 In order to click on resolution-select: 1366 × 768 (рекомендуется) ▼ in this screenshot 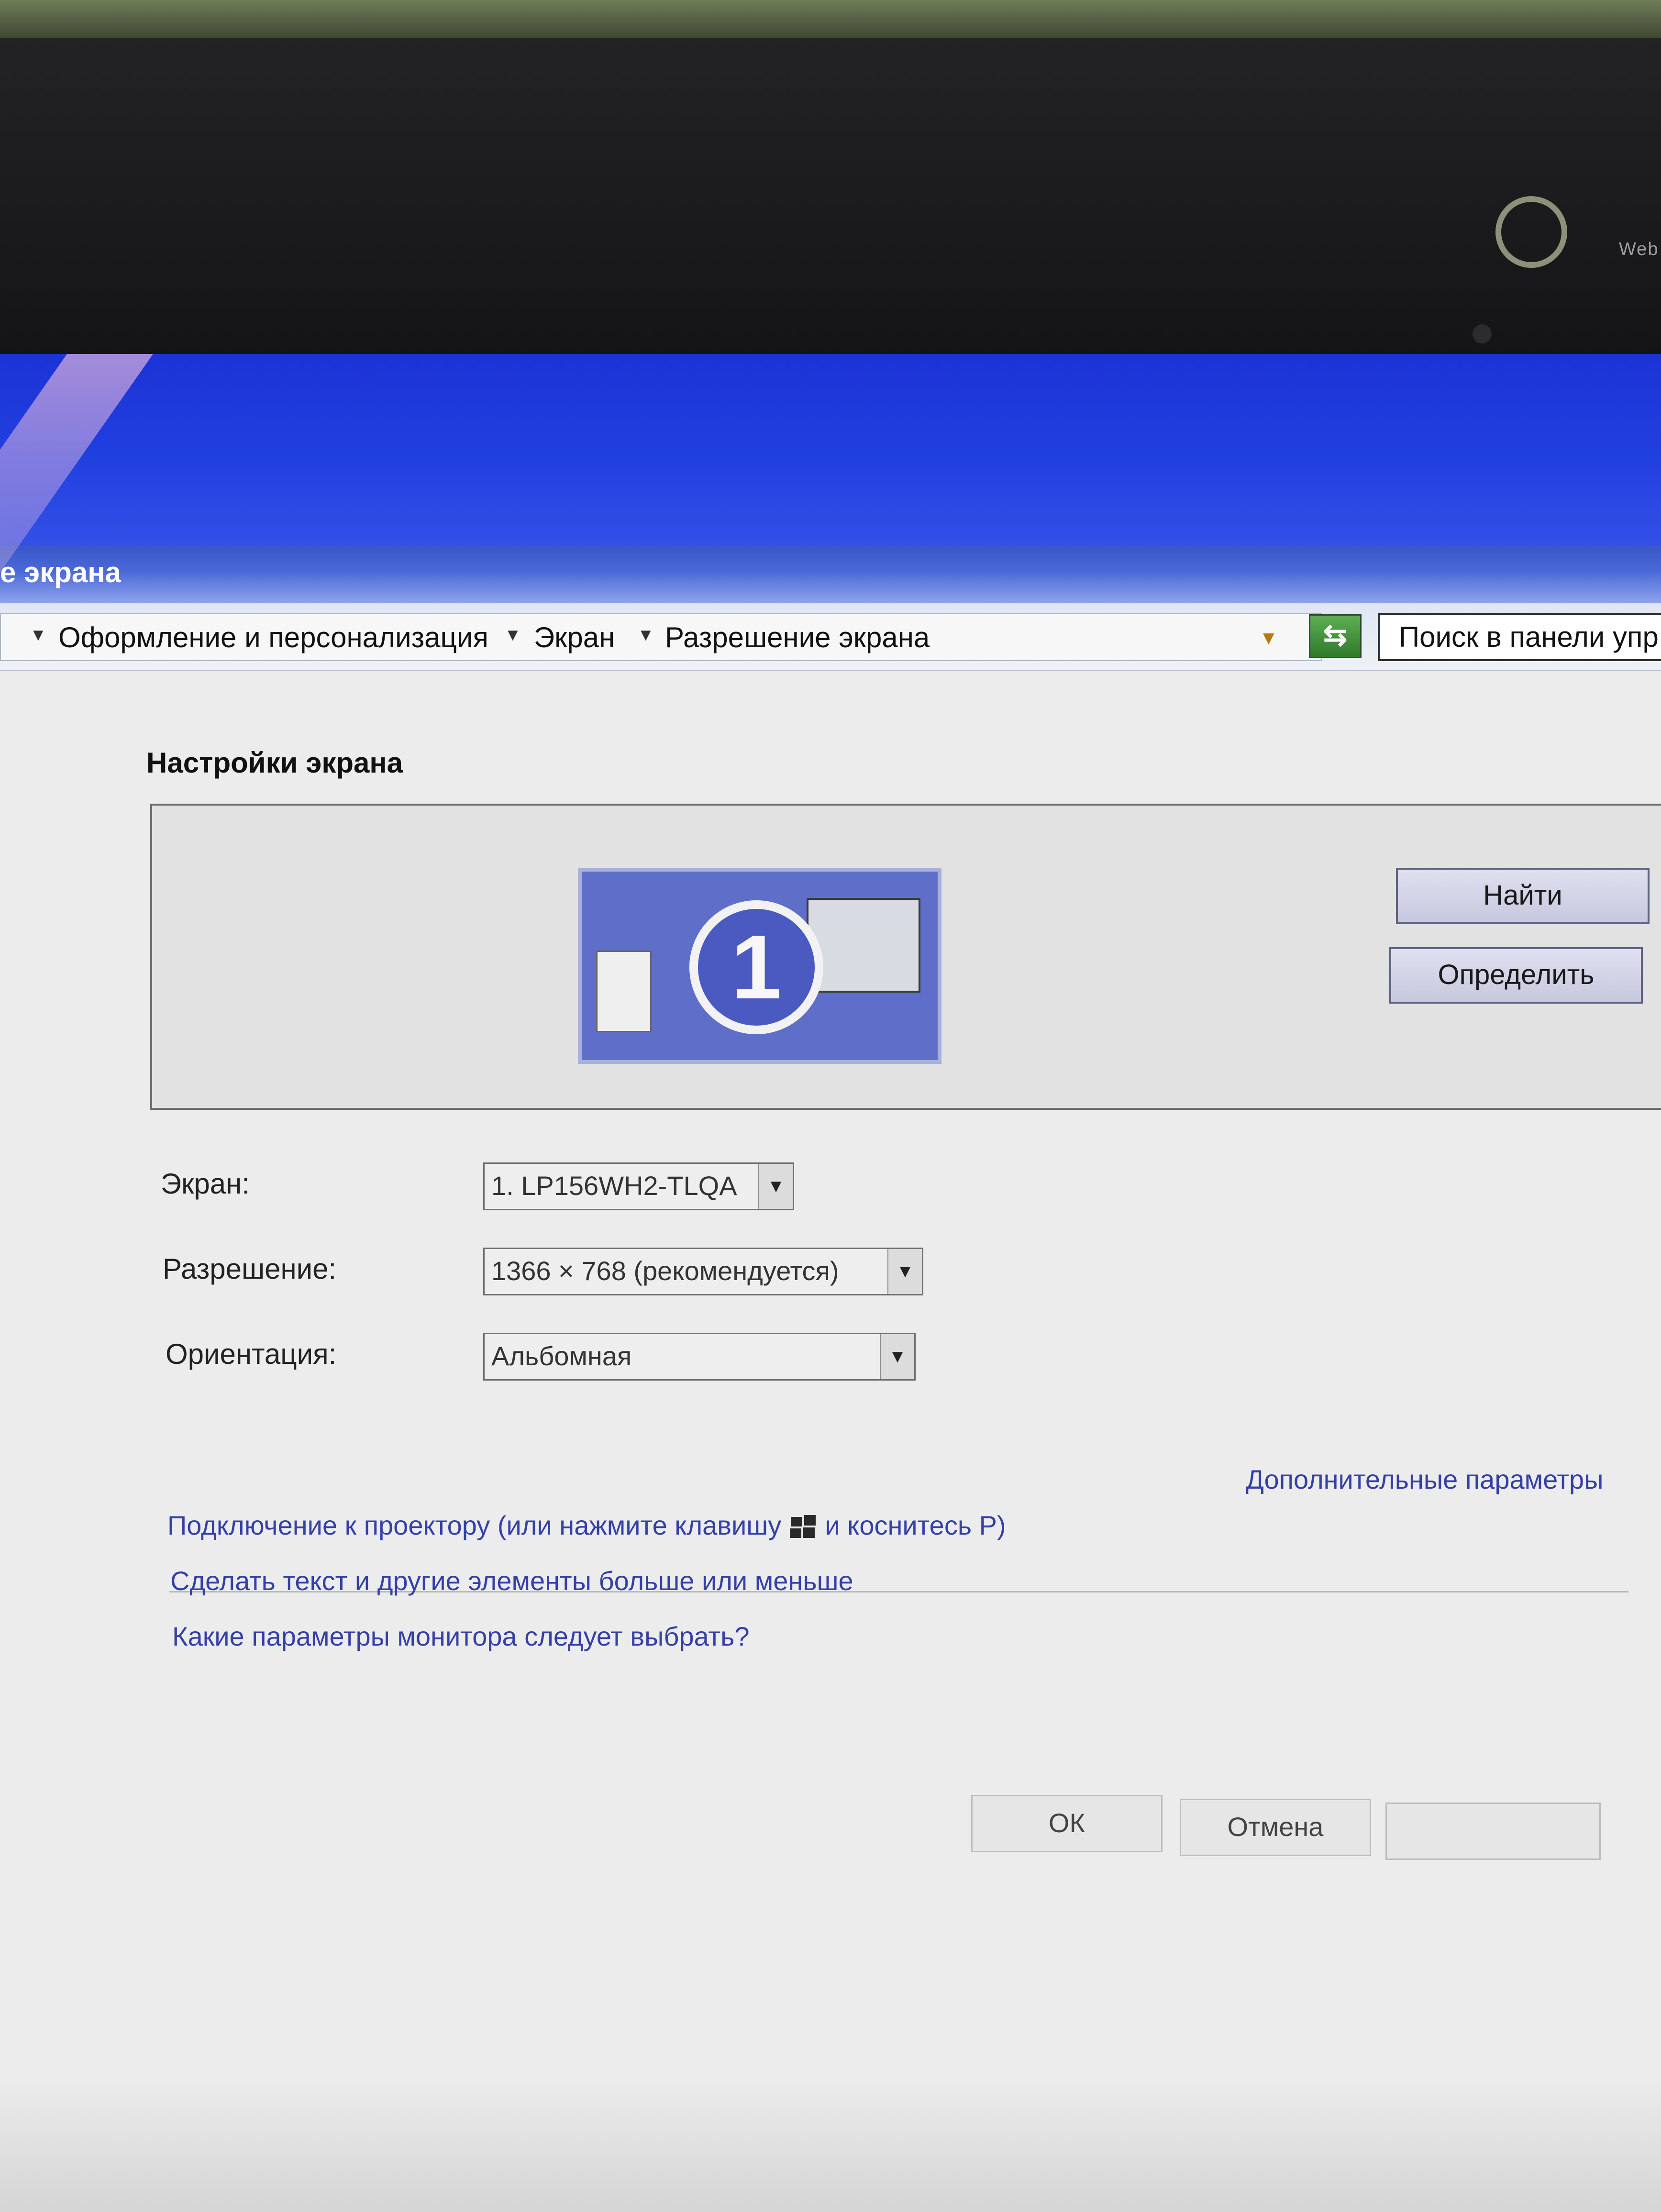, I will do `click(703, 1271)`.